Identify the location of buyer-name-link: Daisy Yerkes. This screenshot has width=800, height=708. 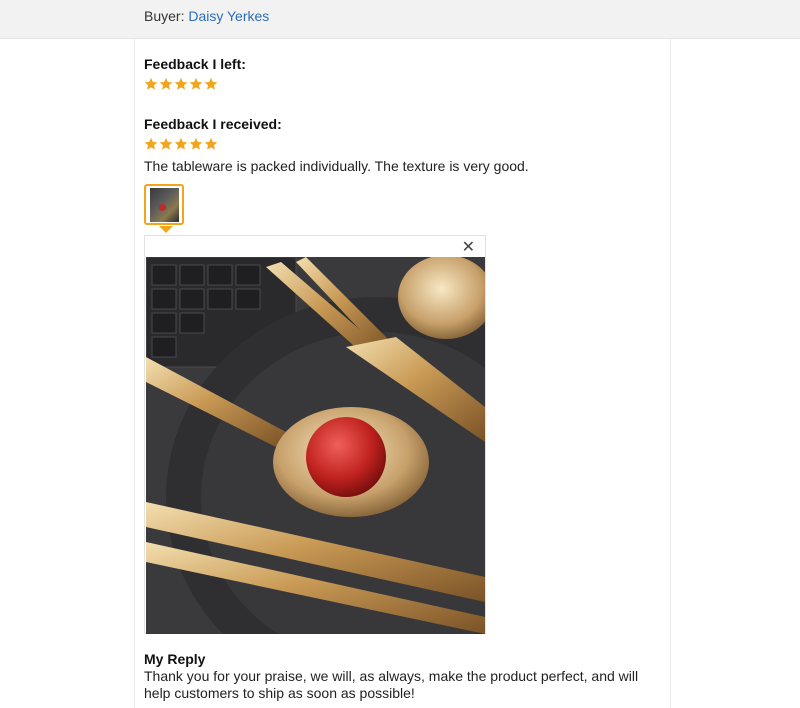
(228, 16).